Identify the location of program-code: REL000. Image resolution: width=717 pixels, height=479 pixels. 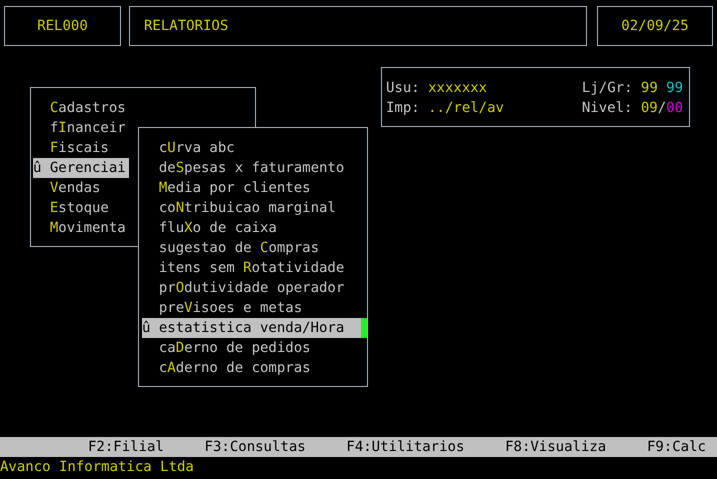
(62, 26).